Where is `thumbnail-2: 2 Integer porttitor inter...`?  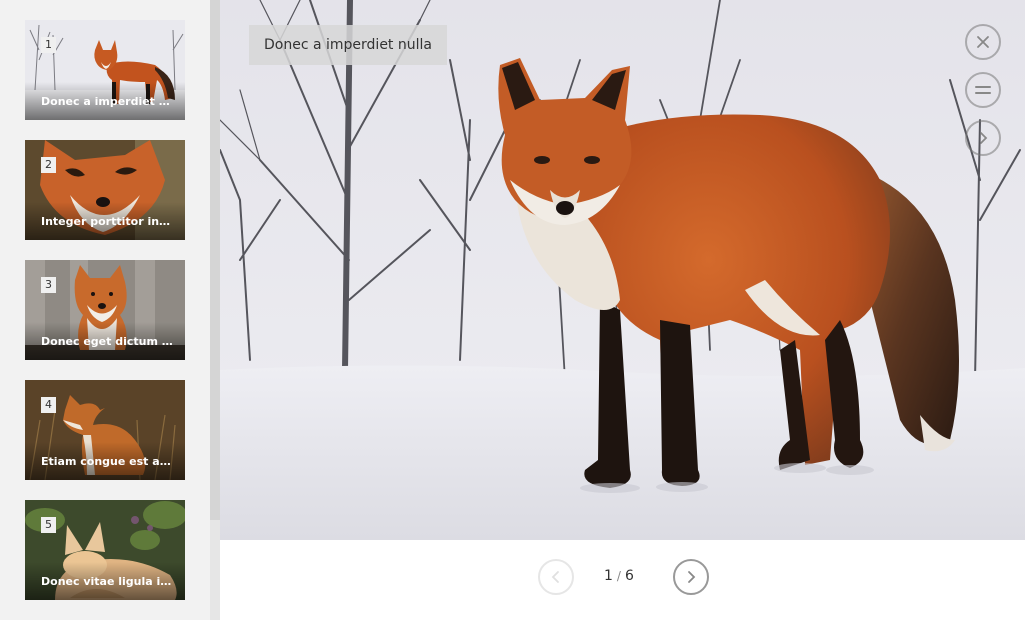
thumbnail-2: 2 Integer porttitor inter... is located at coordinates (105, 190).